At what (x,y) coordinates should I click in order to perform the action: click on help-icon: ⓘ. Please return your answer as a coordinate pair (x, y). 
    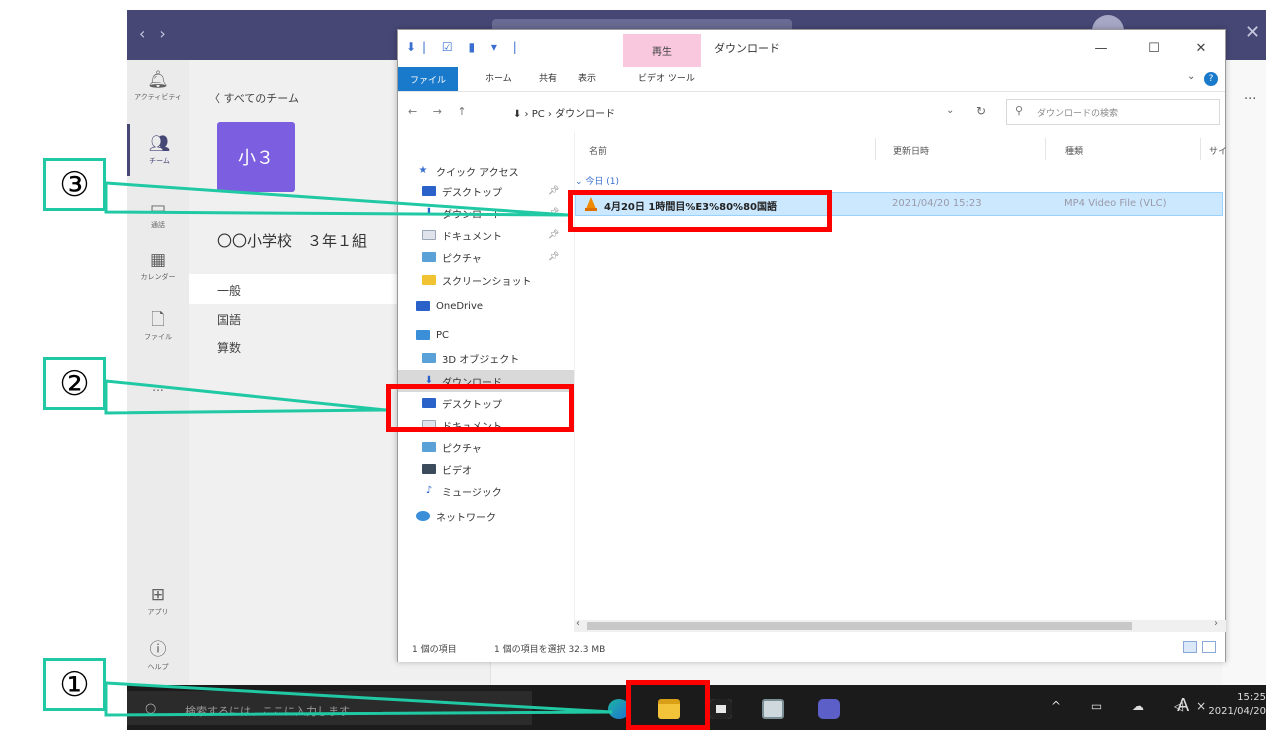
    Looking at the image, I should click on (158, 650).